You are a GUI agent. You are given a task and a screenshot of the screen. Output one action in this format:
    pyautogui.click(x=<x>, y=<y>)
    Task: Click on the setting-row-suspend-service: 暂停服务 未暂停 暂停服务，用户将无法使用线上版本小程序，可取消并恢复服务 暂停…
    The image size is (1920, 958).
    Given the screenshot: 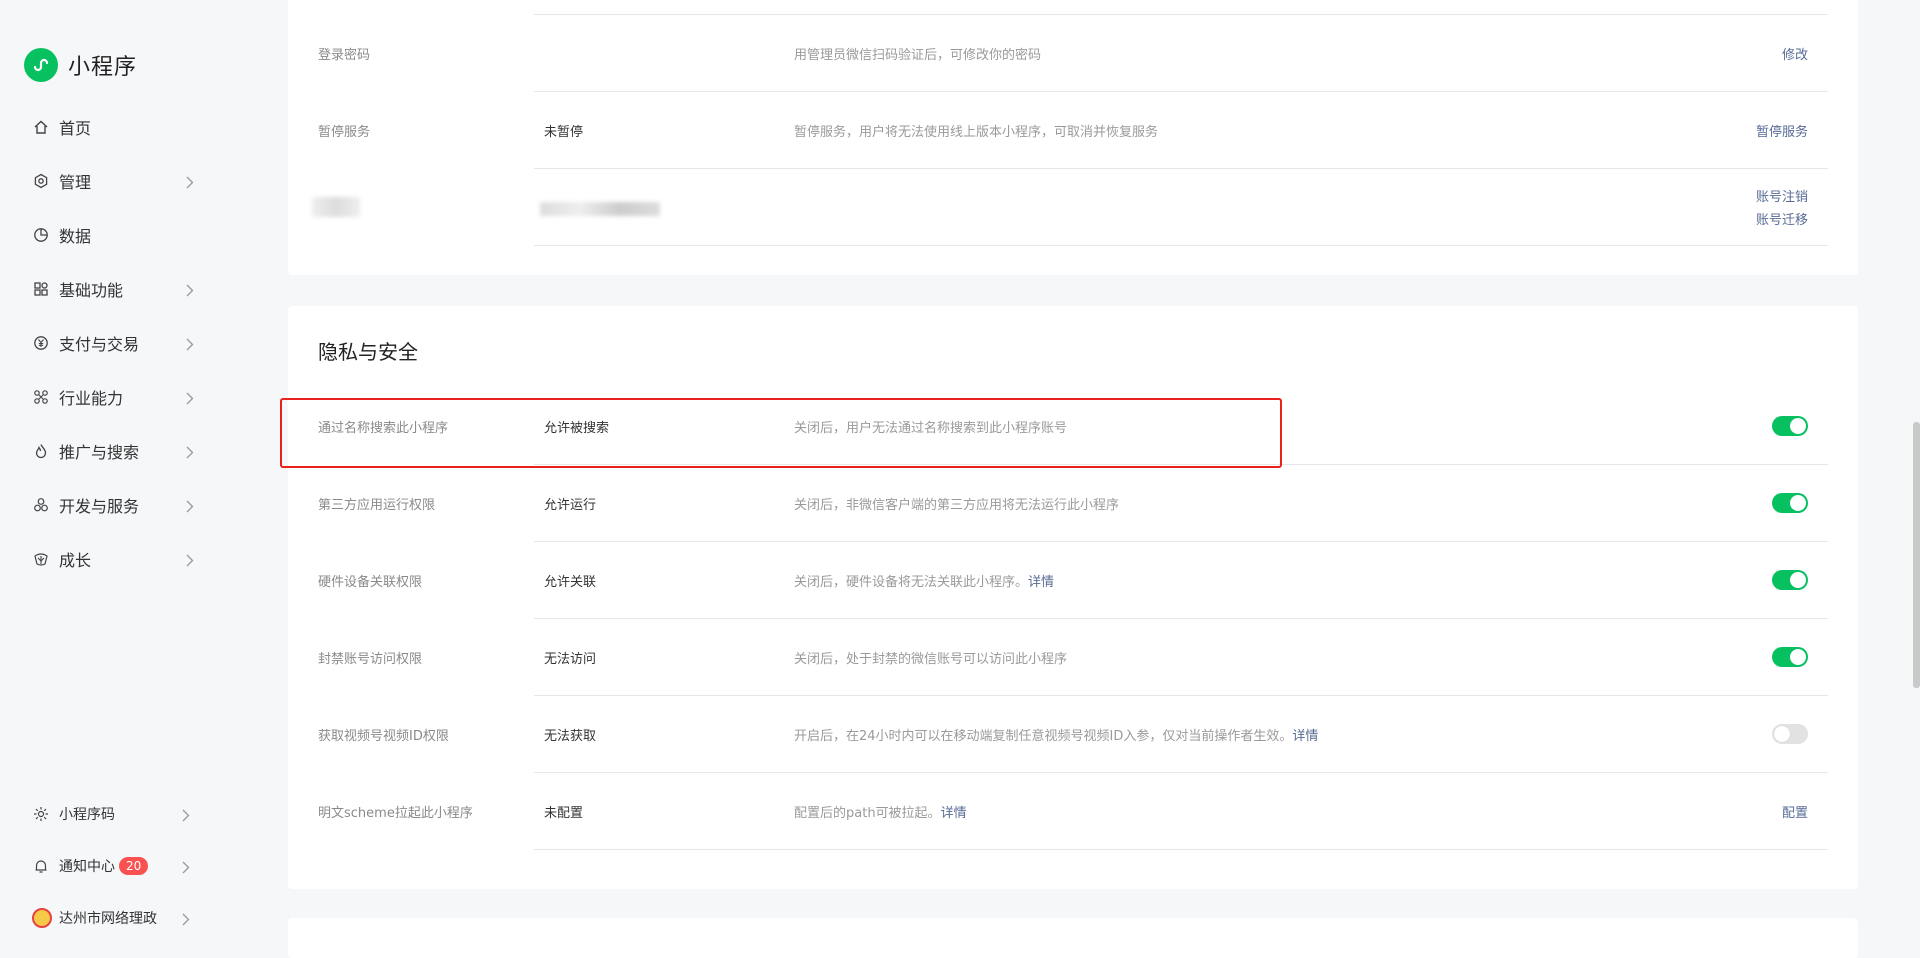 What is the action you would take?
    pyautogui.click(x=1073, y=130)
    